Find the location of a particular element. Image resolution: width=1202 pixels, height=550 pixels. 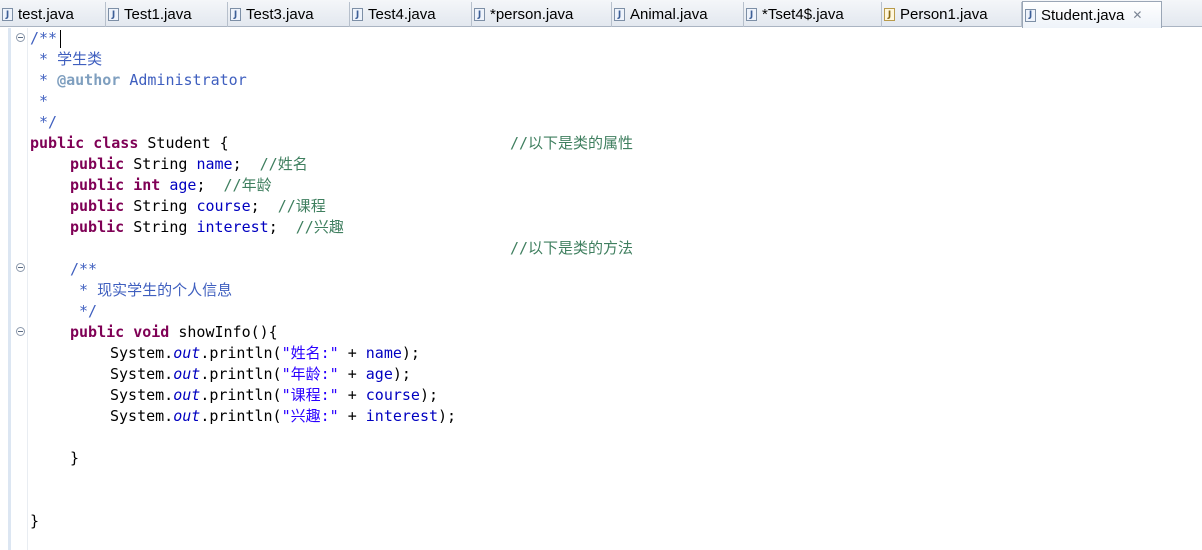

tab-label: Person1.java is located at coordinates (944, 14).